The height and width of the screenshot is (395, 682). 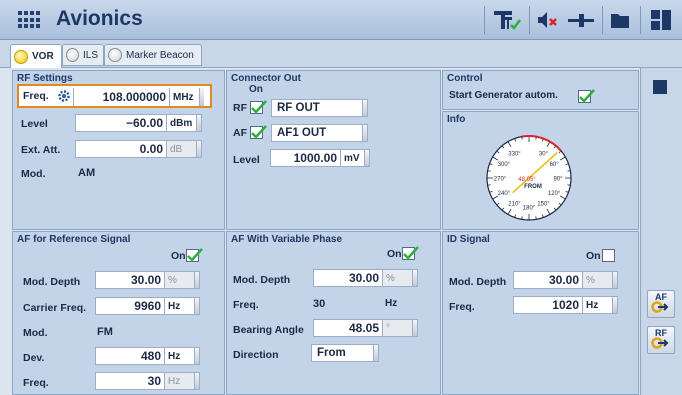 I want to click on dev-field: 480 Hz, so click(x=147, y=356).